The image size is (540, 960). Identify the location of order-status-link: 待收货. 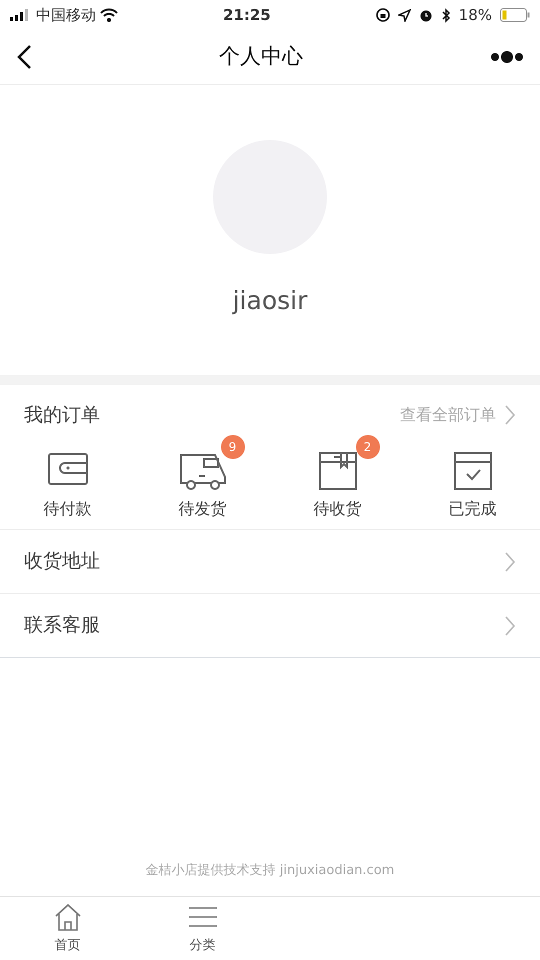
(338, 509).